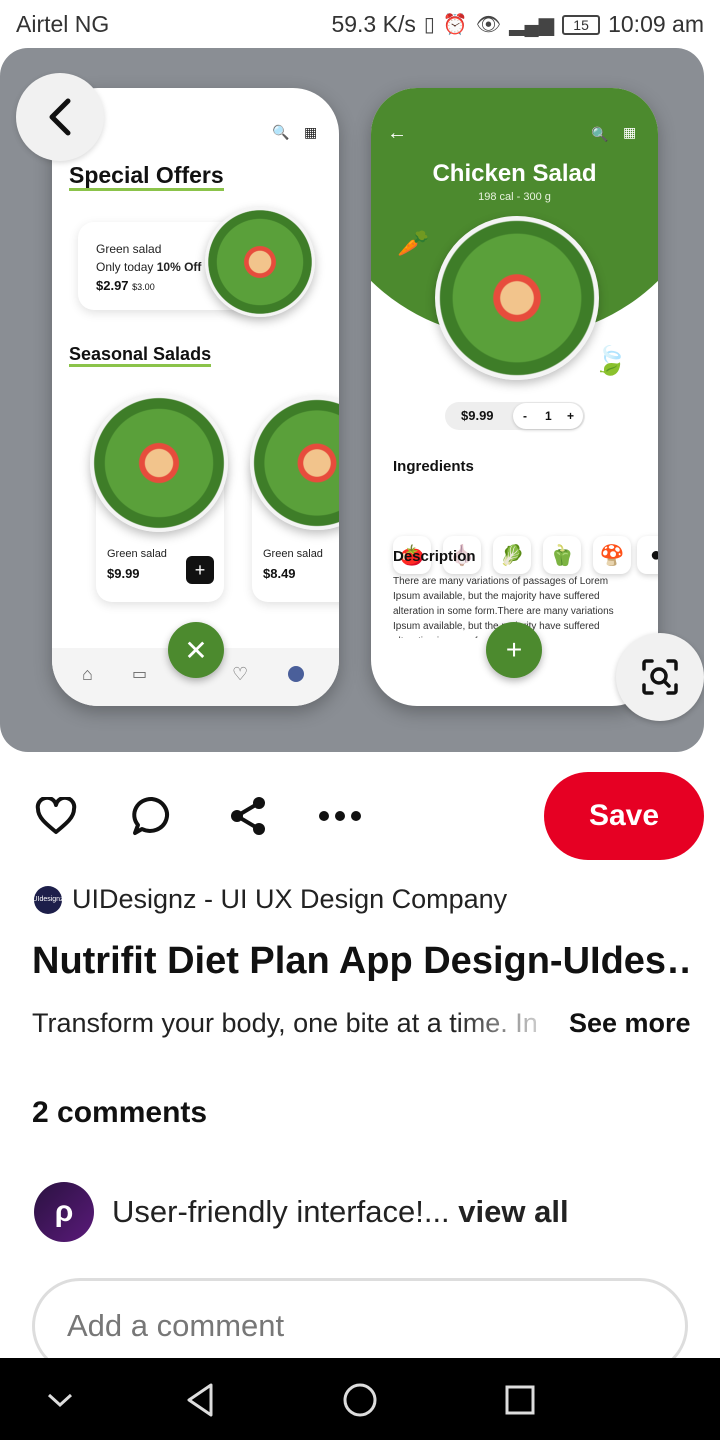 Image resolution: width=720 pixels, height=1440 pixels. Describe the element at coordinates (48, 899) in the screenshot. I see `creator-avatar: UIdesignz` at that location.